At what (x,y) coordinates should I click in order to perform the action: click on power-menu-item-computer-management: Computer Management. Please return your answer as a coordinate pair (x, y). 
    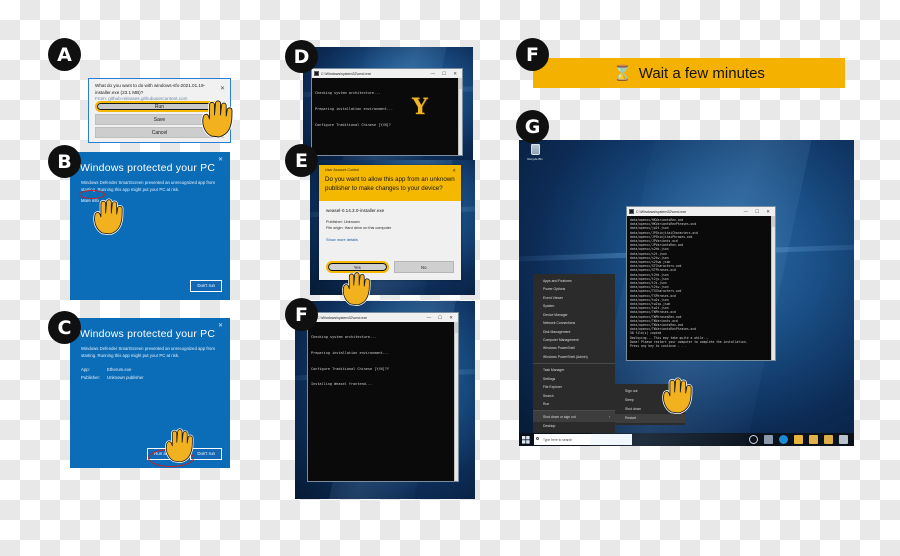
    Looking at the image, I should click on (574, 340).